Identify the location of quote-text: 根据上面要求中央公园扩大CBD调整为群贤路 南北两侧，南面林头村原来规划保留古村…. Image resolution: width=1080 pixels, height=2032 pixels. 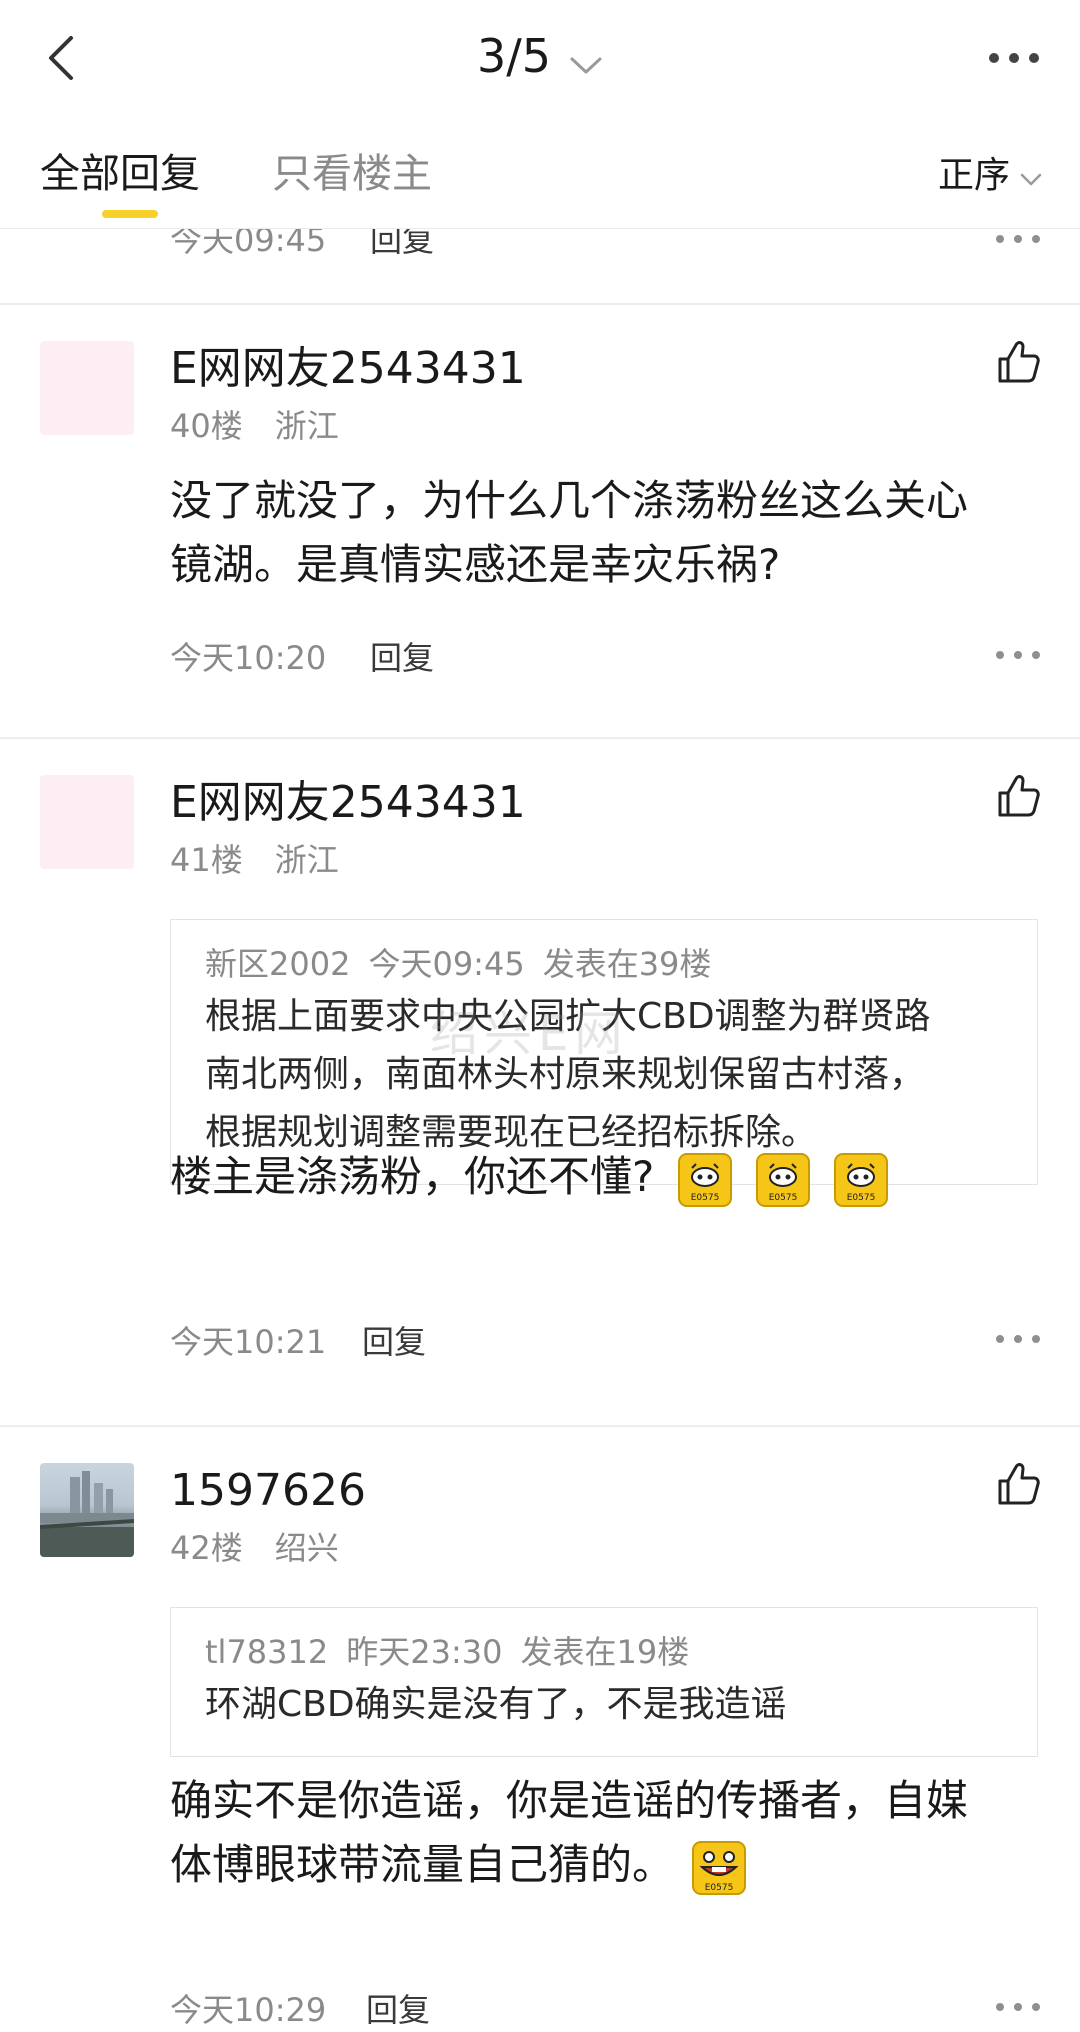
(608, 1075).